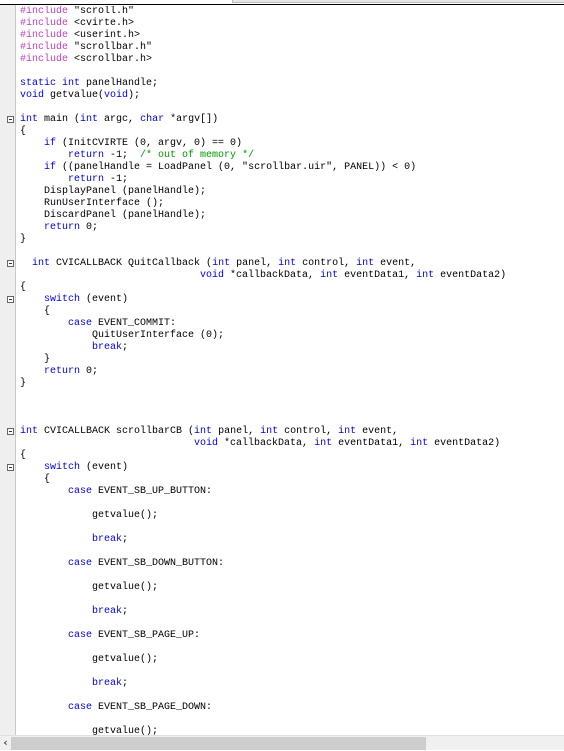 This screenshot has height=751, width=564. Describe the element at coordinates (282, 144) in the screenshot. I see `code-line: if (InitCVIRTE (0, argv, 0) == 0)` at that location.